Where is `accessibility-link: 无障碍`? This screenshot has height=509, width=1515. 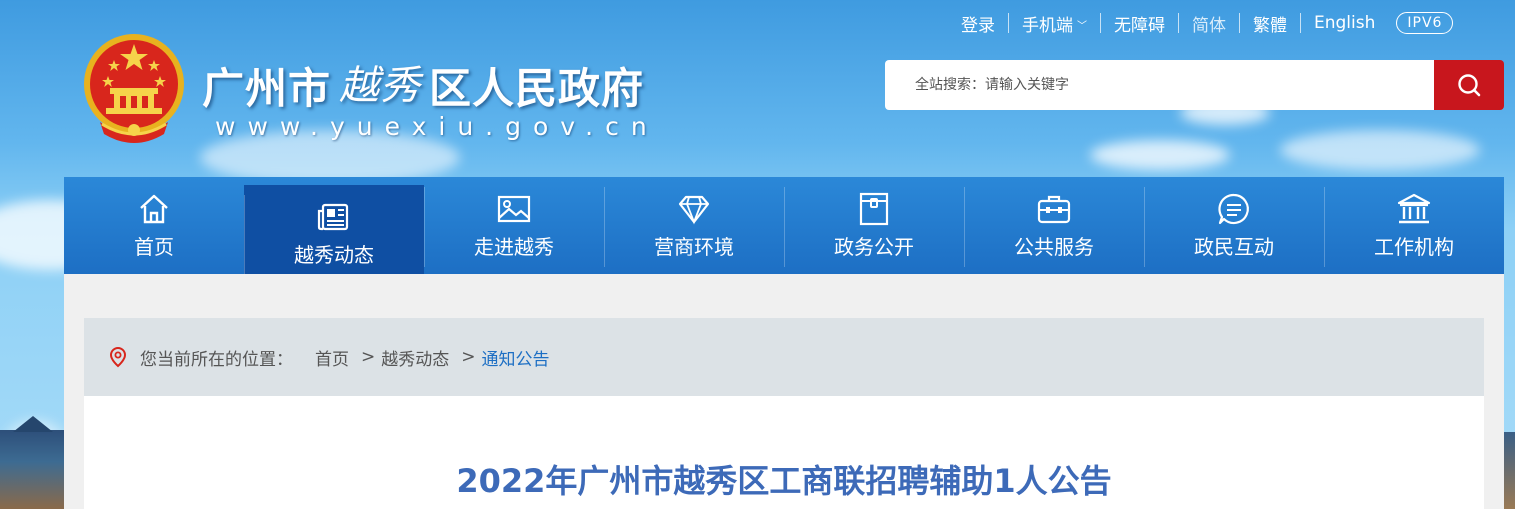
accessibility-link: 无障碍 is located at coordinates (1139, 23).